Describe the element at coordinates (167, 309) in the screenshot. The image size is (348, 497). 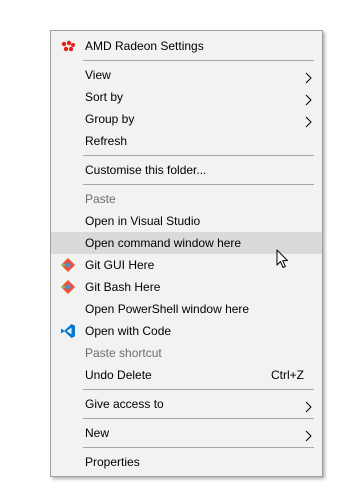
I see `menu-item-label: Open PowerShell window here` at that location.